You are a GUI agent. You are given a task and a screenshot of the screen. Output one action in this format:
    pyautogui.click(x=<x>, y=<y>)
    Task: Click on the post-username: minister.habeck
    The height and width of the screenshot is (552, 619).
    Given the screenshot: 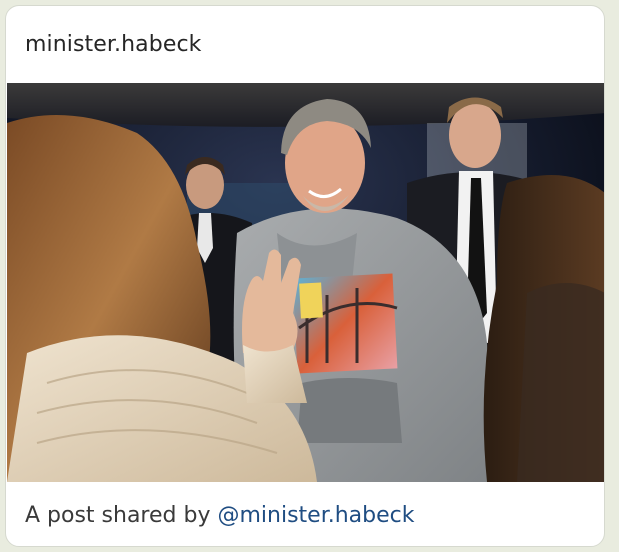 What is the action you would take?
    pyautogui.click(x=113, y=44)
    